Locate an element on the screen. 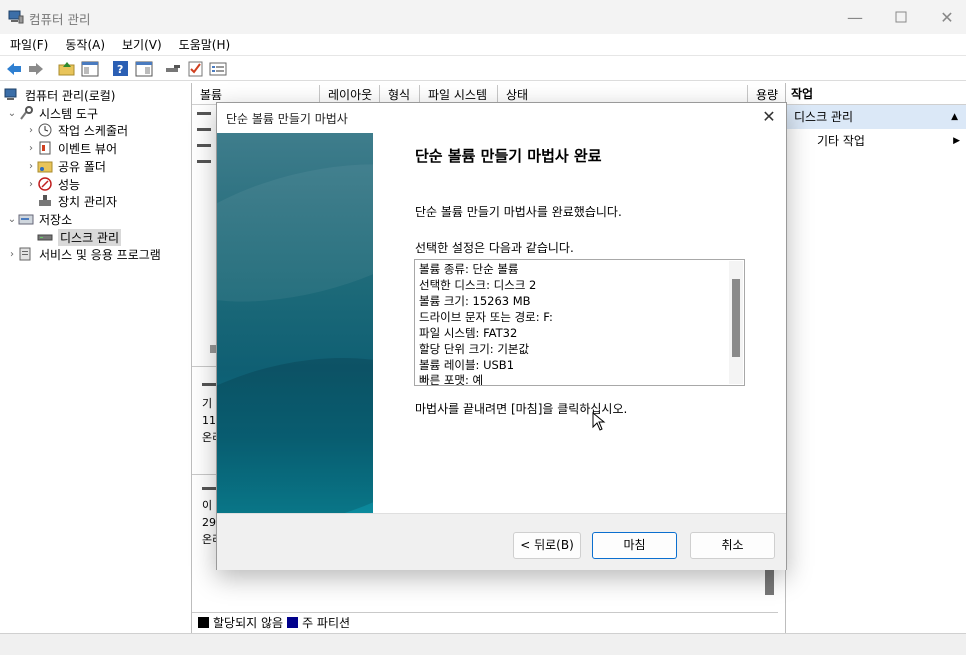  finish-button: 마침 is located at coordinates (634, 545).